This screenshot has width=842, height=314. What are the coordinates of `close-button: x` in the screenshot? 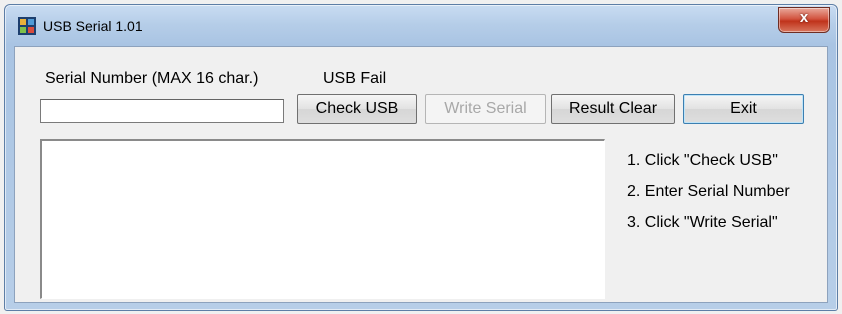 It's located at (804, 20).